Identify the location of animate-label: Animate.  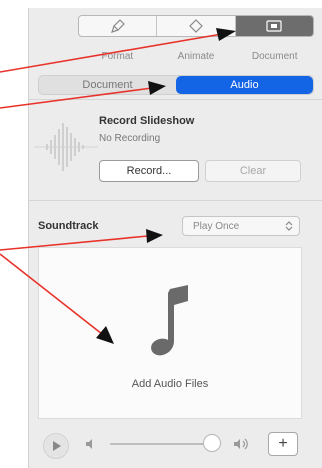
(196, 56).